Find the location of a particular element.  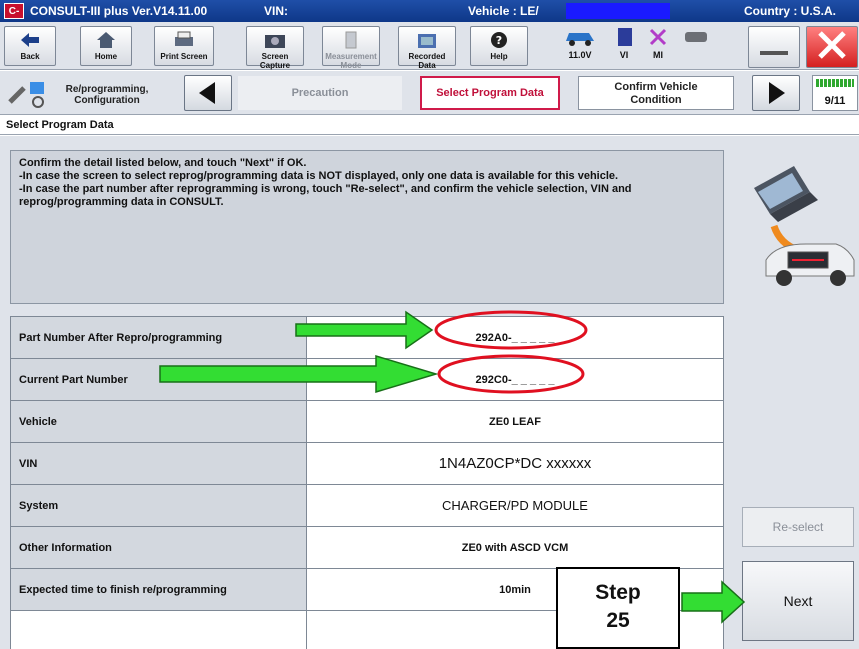

reselect-button: Re-select is located at coordinates (798, 527).